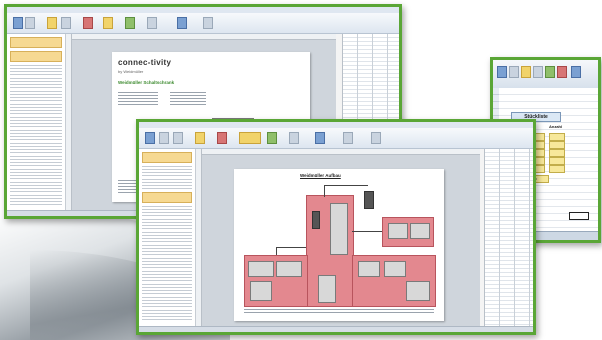  What do you see at coordinates (146, 82) in the screenshot?
I see `page-subtitle: Weidmüller Schaltschrank` at bounding box center [146, 82].